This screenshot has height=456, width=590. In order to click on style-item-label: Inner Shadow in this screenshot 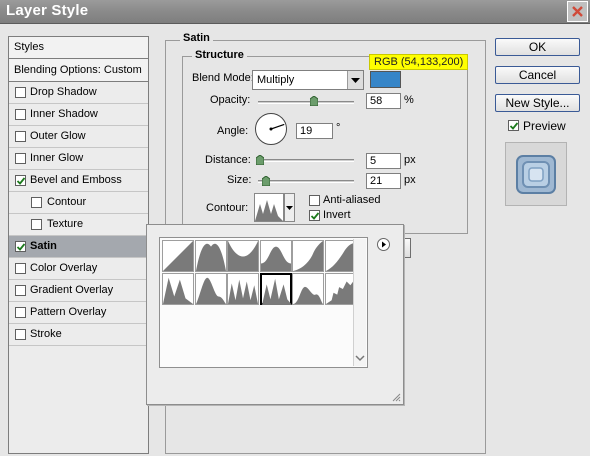, I will do `click(64, 114)`.